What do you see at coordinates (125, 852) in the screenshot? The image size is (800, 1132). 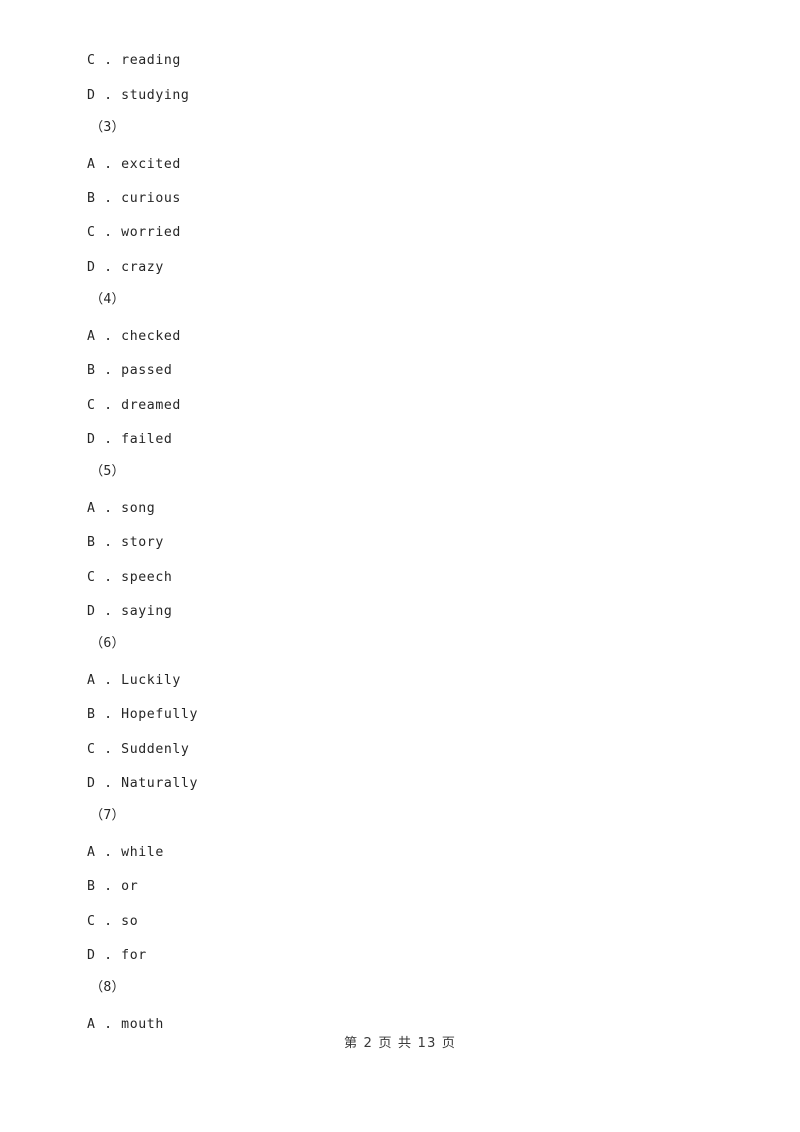 I see `answer-option: A . while` at bounding box center [125, 852].